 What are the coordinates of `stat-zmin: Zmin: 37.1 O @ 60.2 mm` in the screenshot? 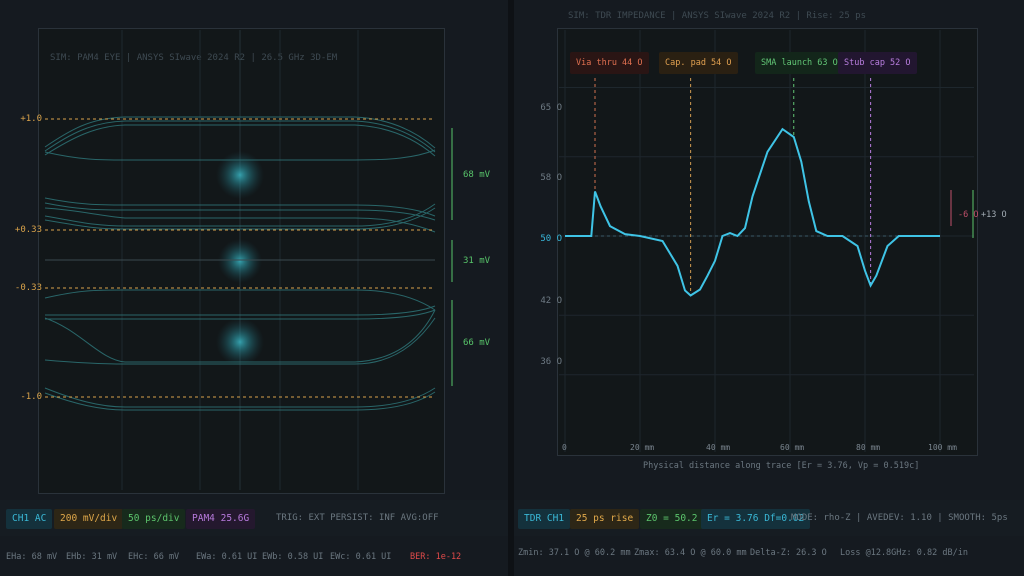 It's located at (574, 553).